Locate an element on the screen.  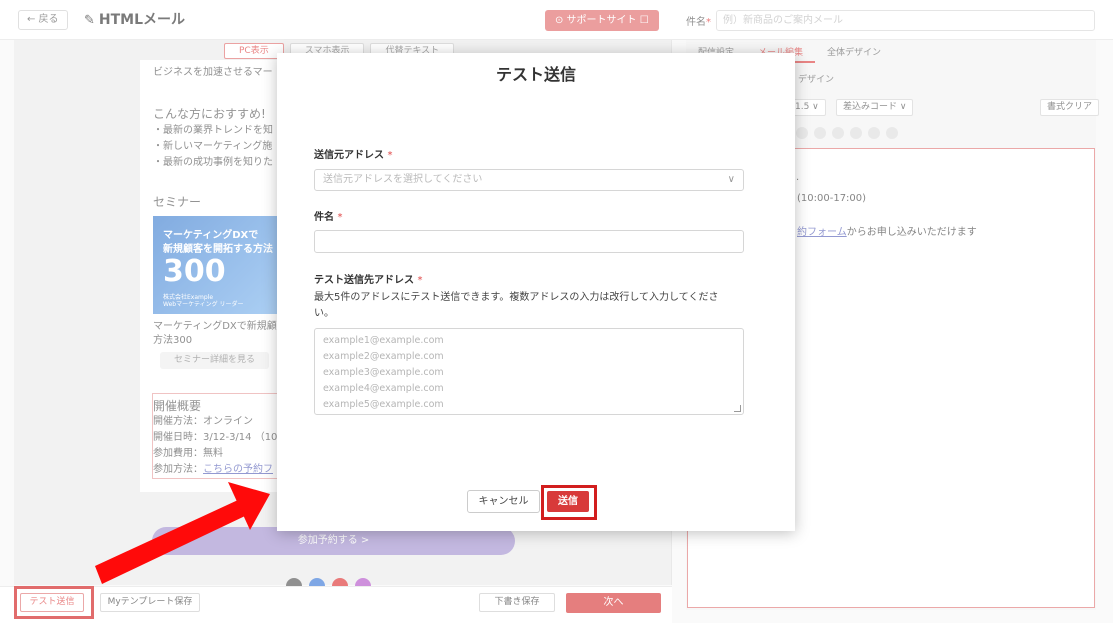
arrow-shaft is located at coordinates (170, 542).